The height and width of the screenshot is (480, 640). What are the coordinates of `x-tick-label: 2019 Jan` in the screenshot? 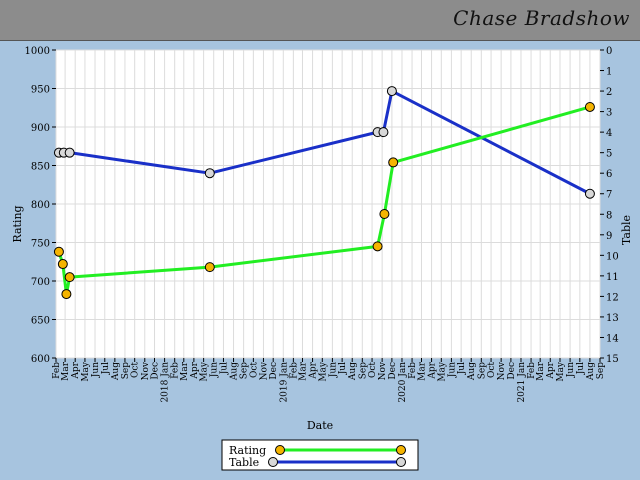 It's located at (284, 382).